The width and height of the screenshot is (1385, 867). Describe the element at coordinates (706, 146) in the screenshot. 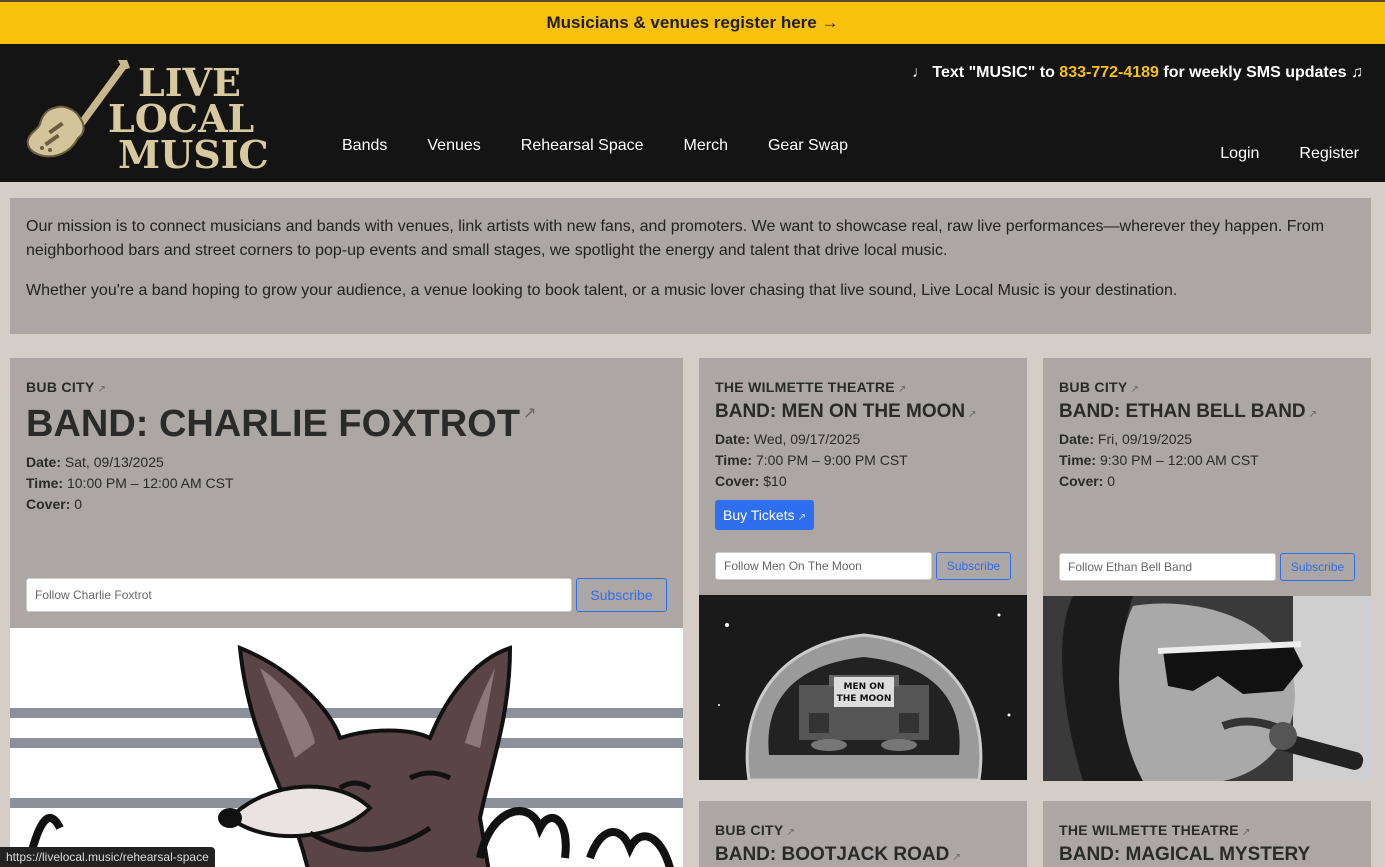

I see `nav-merch: Merch` at that location.